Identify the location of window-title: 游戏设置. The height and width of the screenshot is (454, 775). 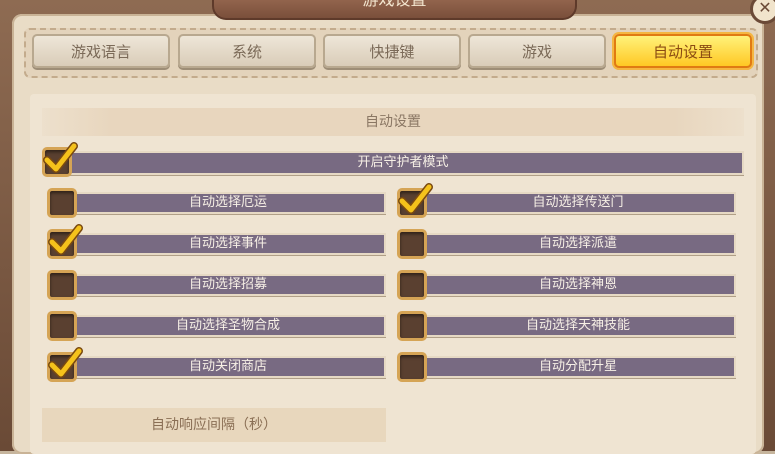
(394, 10).